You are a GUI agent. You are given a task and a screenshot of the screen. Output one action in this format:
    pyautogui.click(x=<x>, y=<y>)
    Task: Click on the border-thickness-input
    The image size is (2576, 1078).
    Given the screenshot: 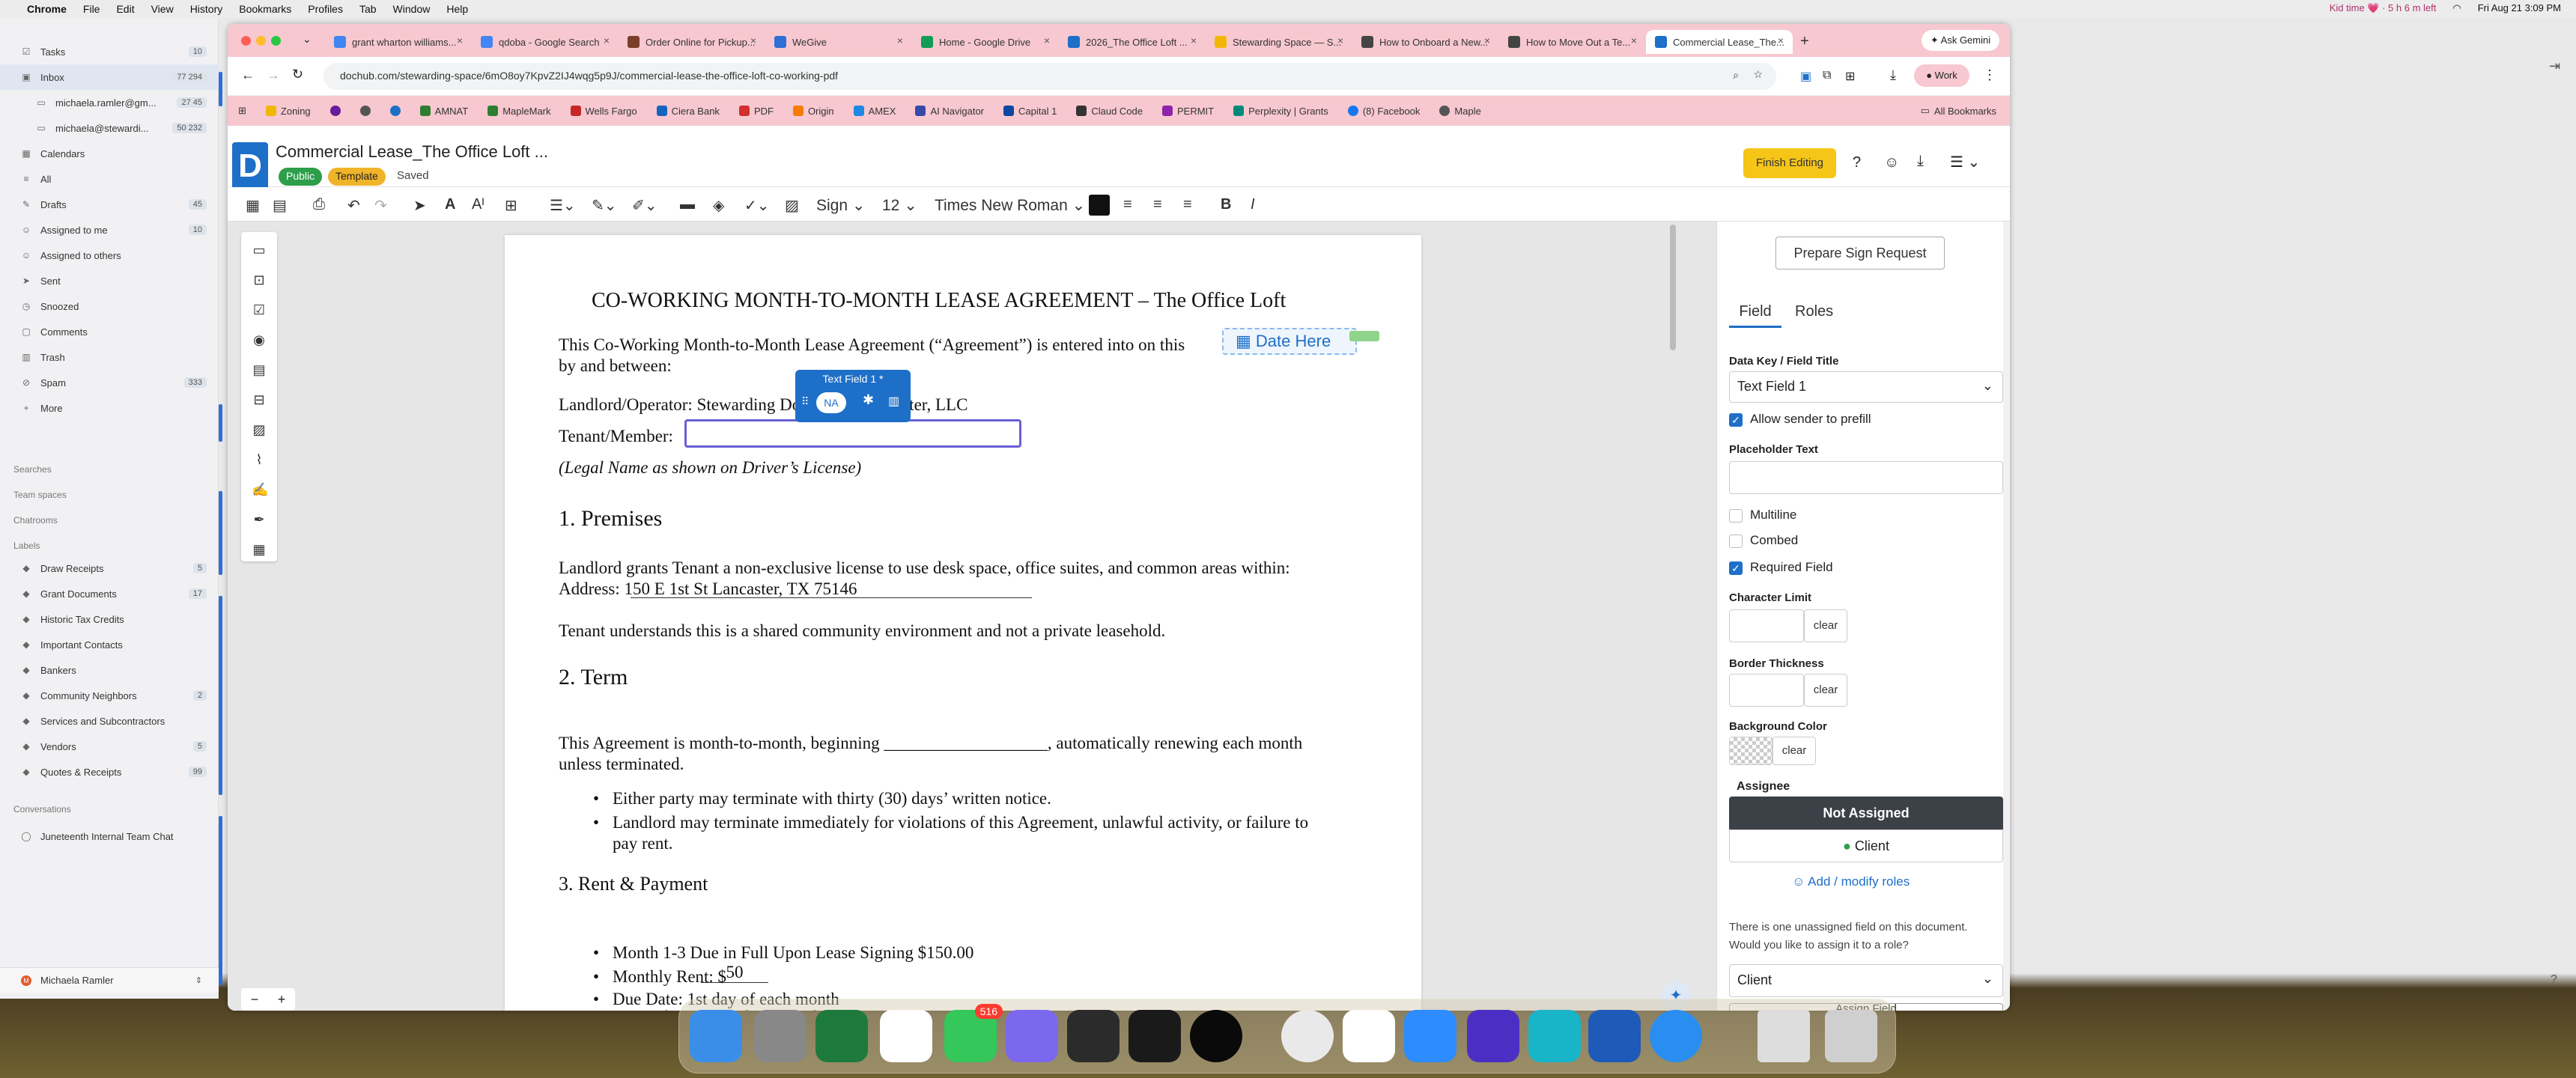 What is the action you would take?
    pyautogui.click(x=1766, y=690)
    